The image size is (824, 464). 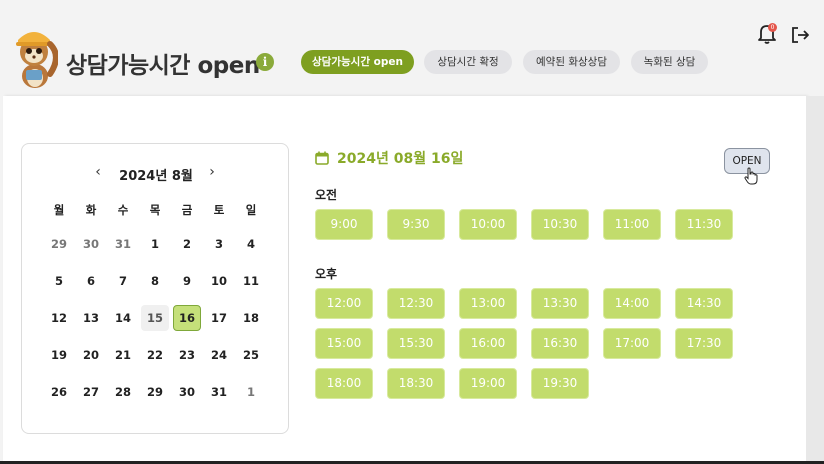 What do you see at coordinates (326, 195) in the screenshot?
I see `am-label: 오전` at bounding box center [326, 195].